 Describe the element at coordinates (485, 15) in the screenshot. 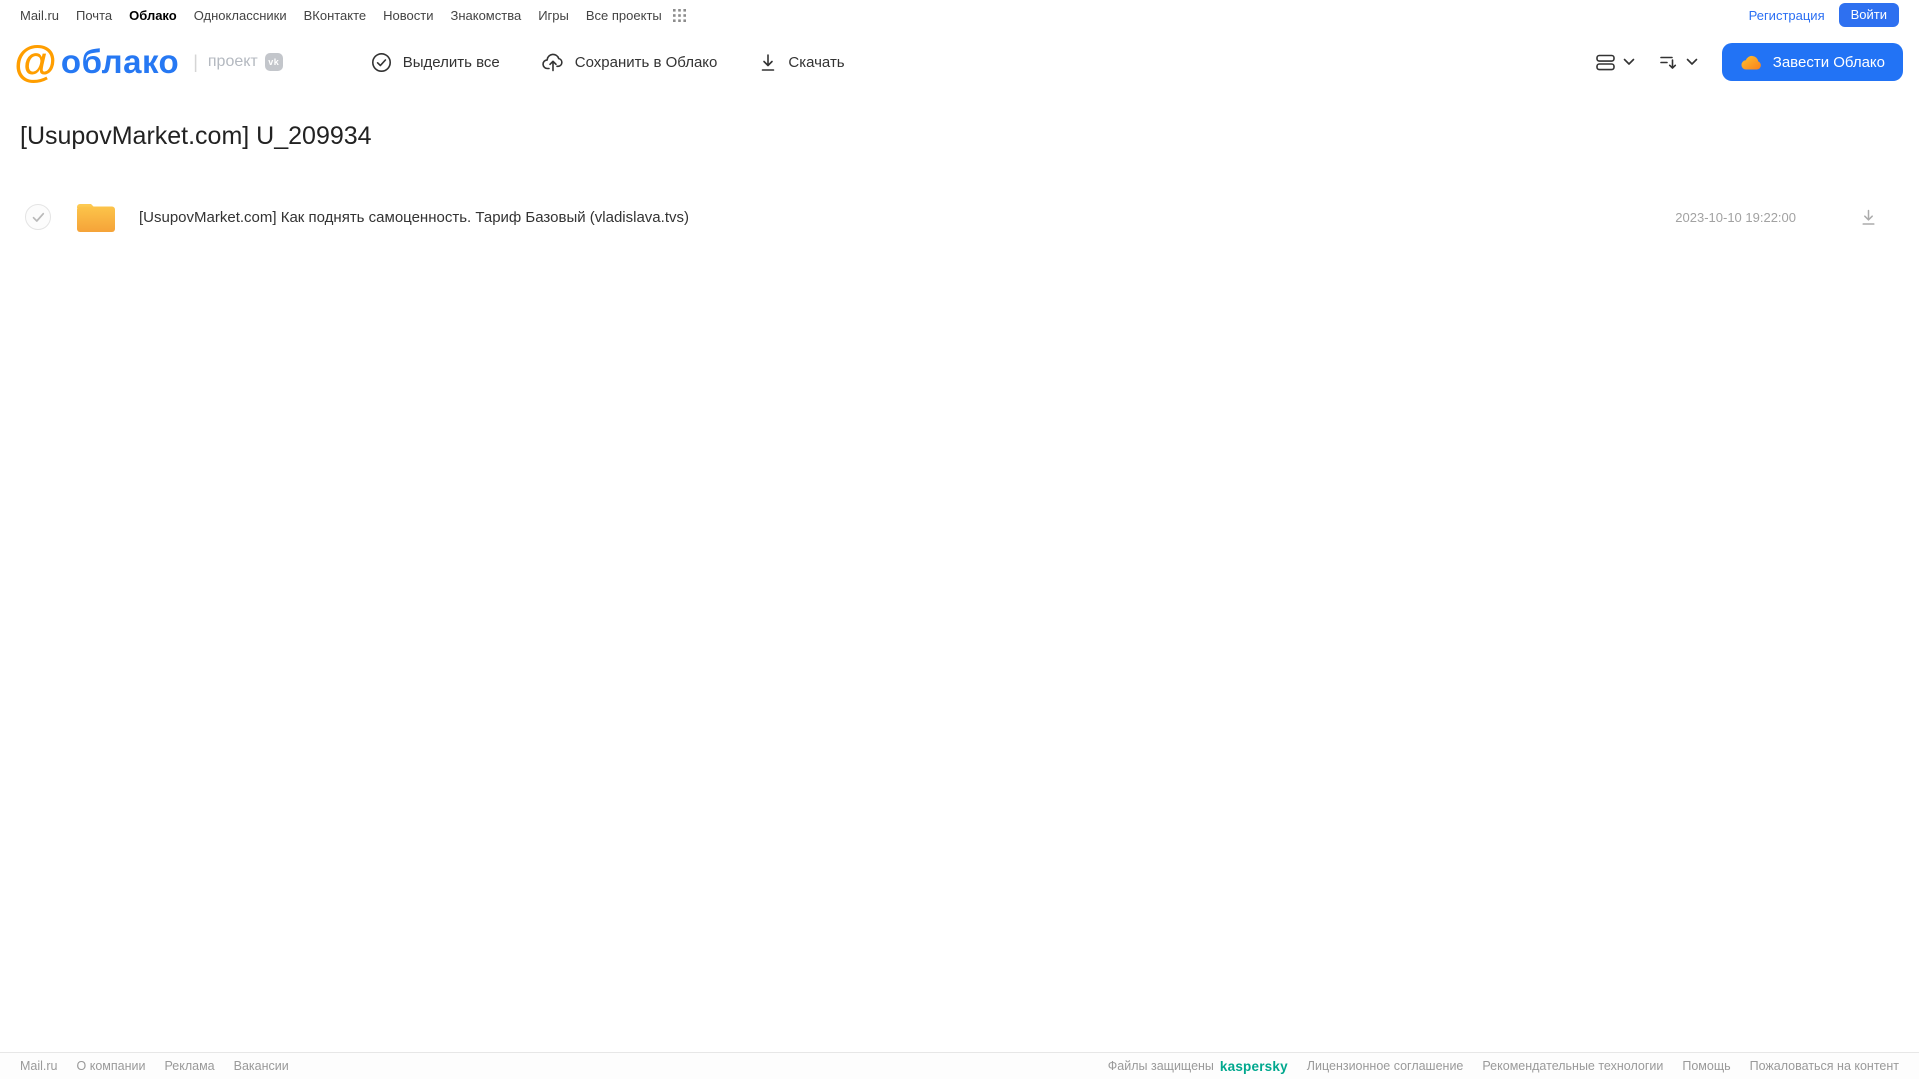

I see `topnav-link-znakomstva: Знакомства` at that location.